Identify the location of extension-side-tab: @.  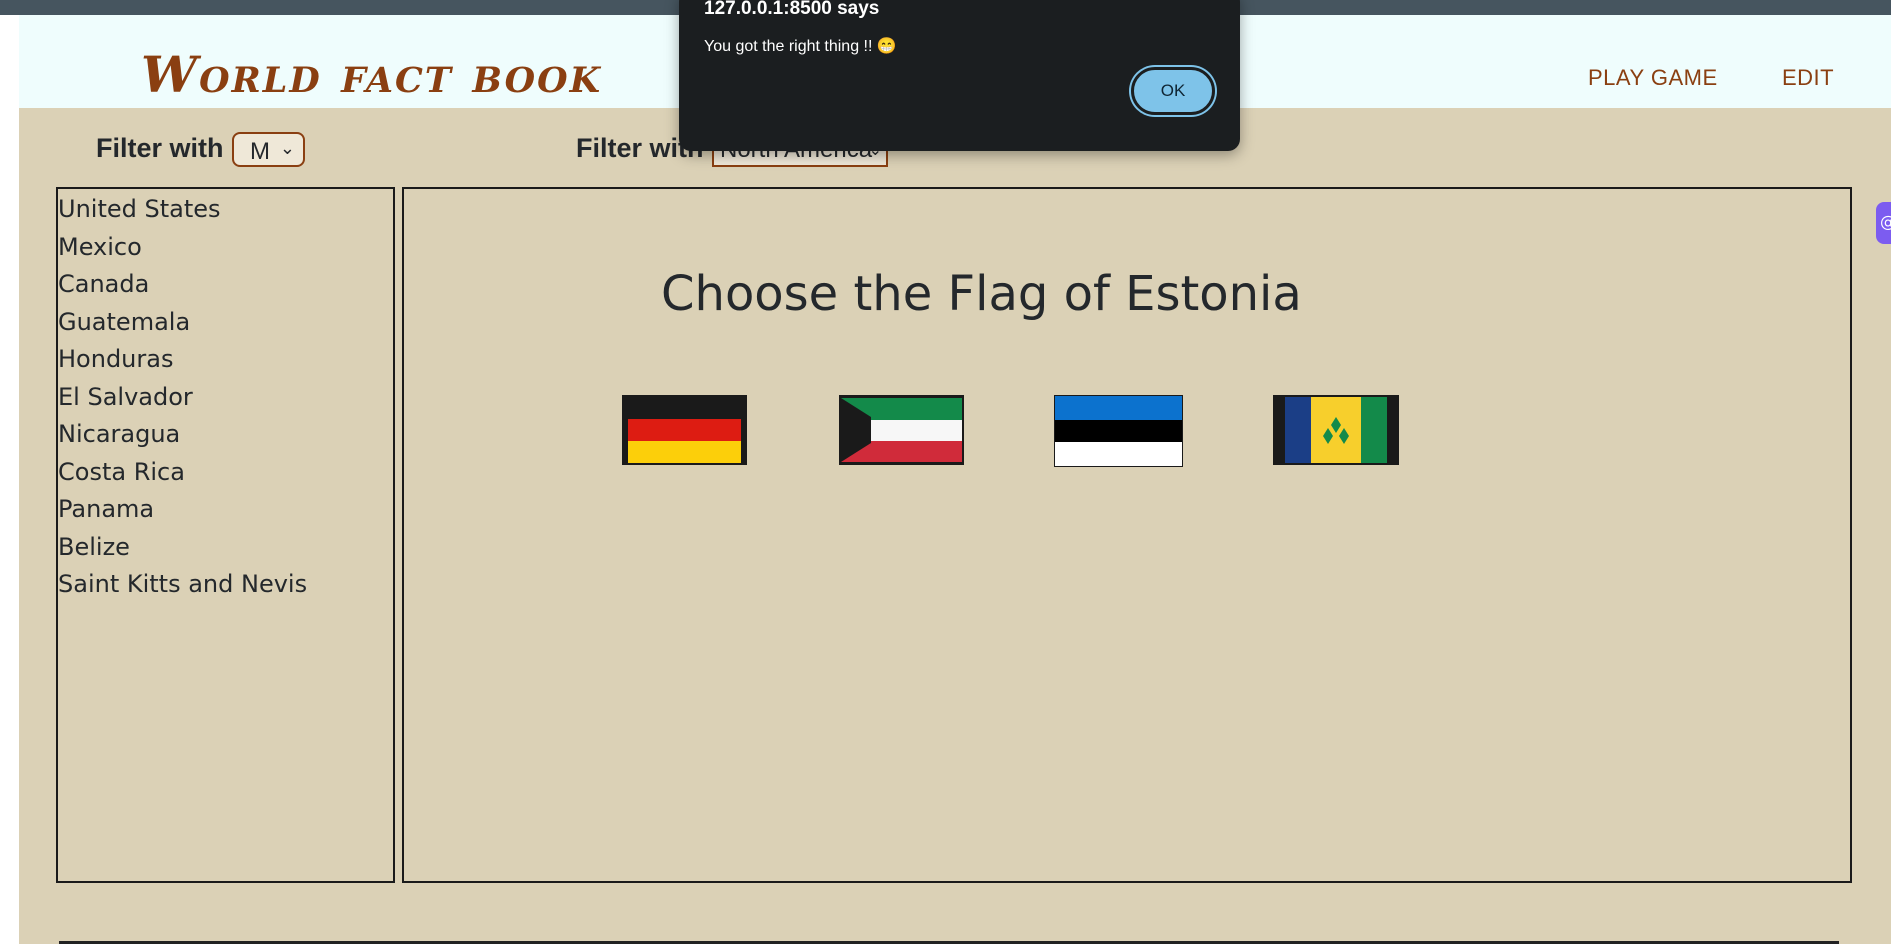
(1883, 223).